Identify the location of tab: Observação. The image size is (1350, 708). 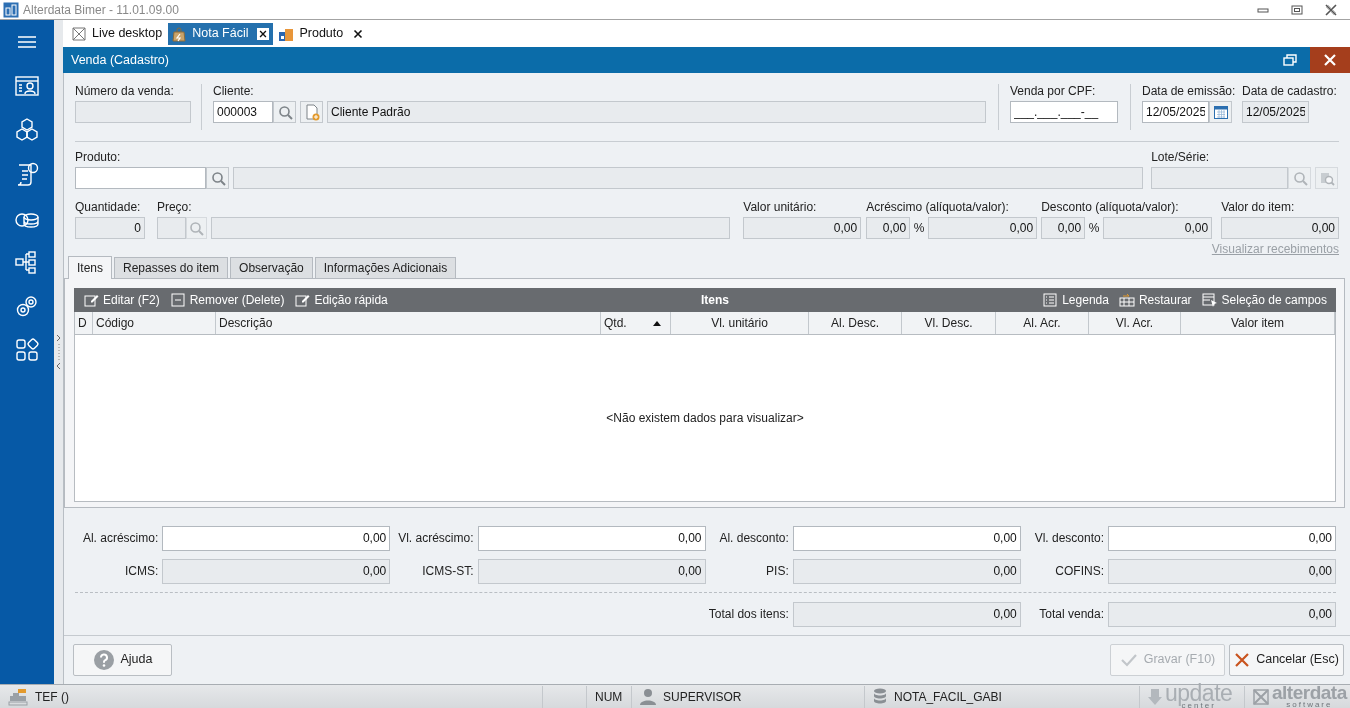
(271, 267).